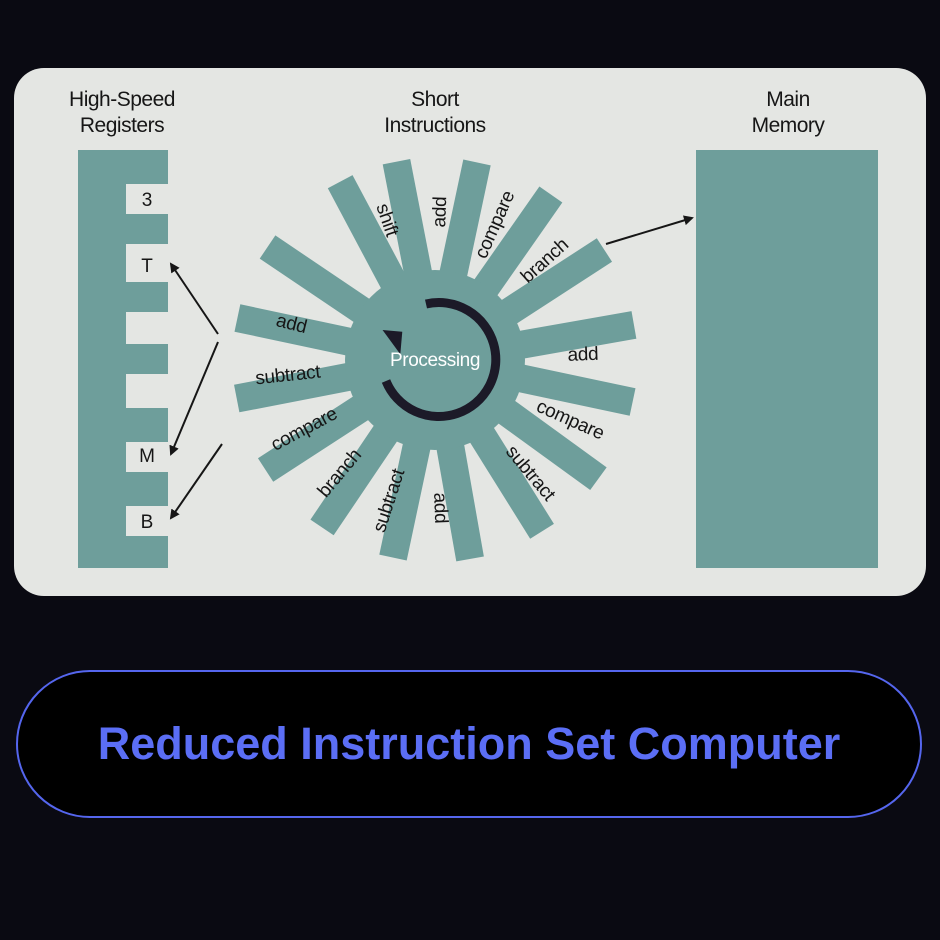 This screenshot has height=940, width=940. I want to click on instructions-header-line2: Instructions, so click(434, 125).